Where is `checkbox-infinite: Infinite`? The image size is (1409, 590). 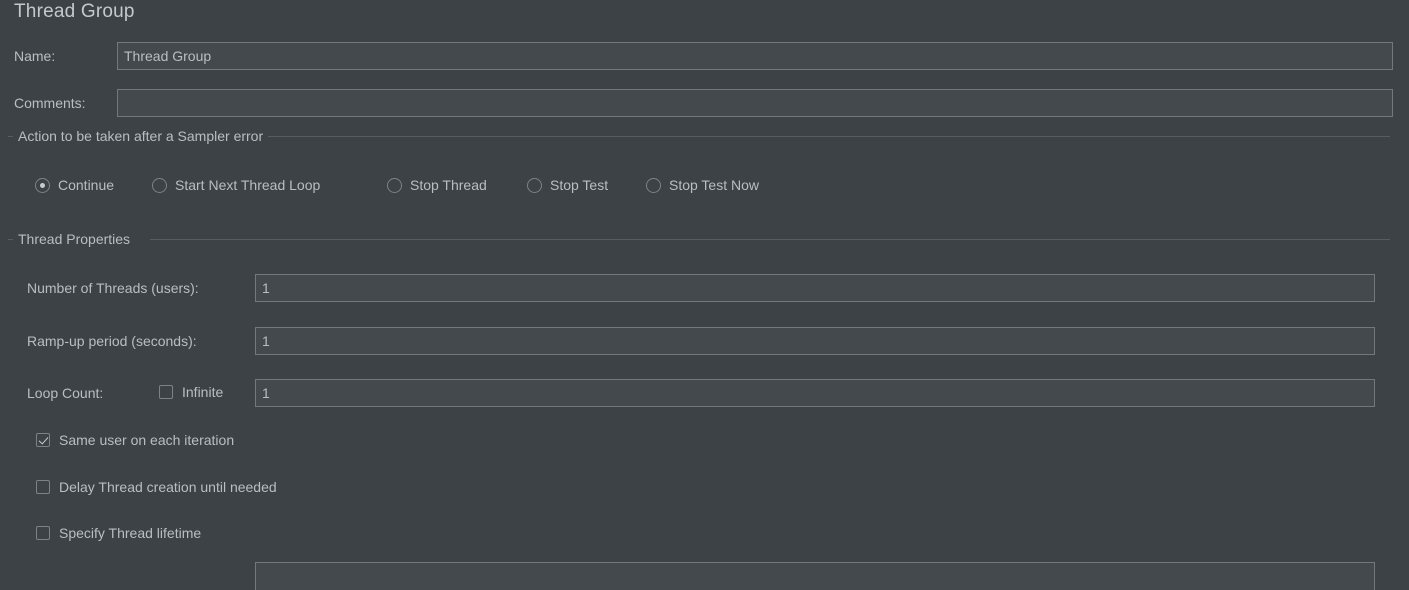
checkbox-infinite: Infinite is located at coordinates (191, 392).